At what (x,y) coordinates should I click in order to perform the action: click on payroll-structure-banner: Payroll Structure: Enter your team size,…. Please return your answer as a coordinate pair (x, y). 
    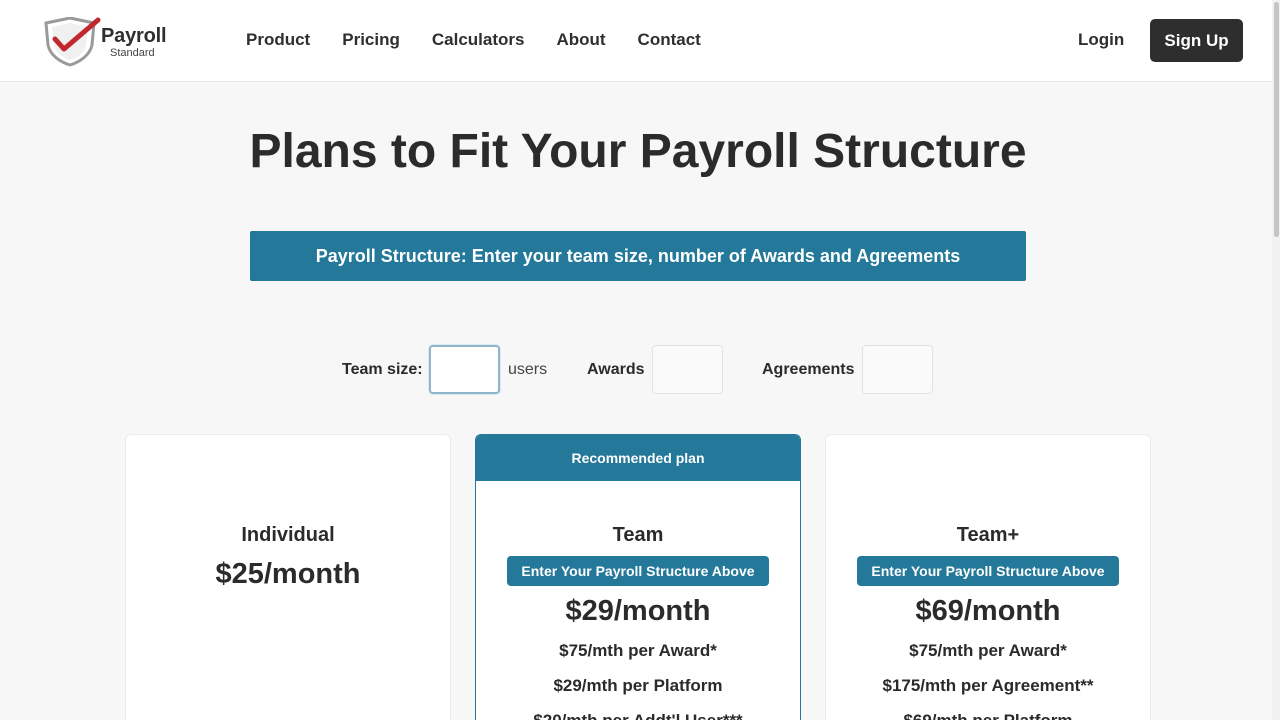
    Looking at the image, I should click on (638, 256).